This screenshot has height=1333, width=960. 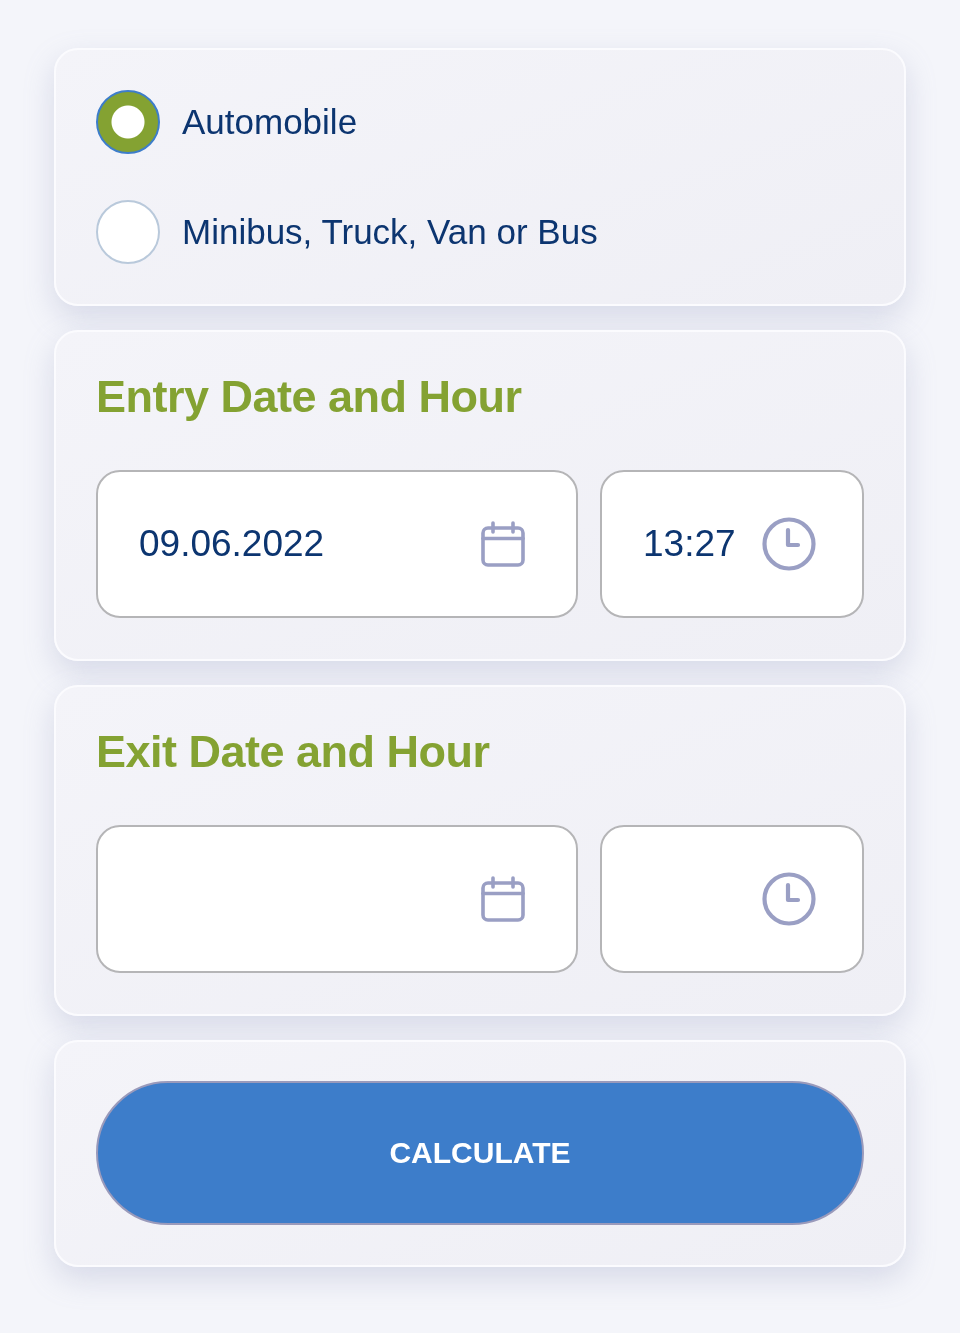 What do you see at coordinates (337, 899) in the screenshot?
I see `date-field` at bounding box center [337, 899].